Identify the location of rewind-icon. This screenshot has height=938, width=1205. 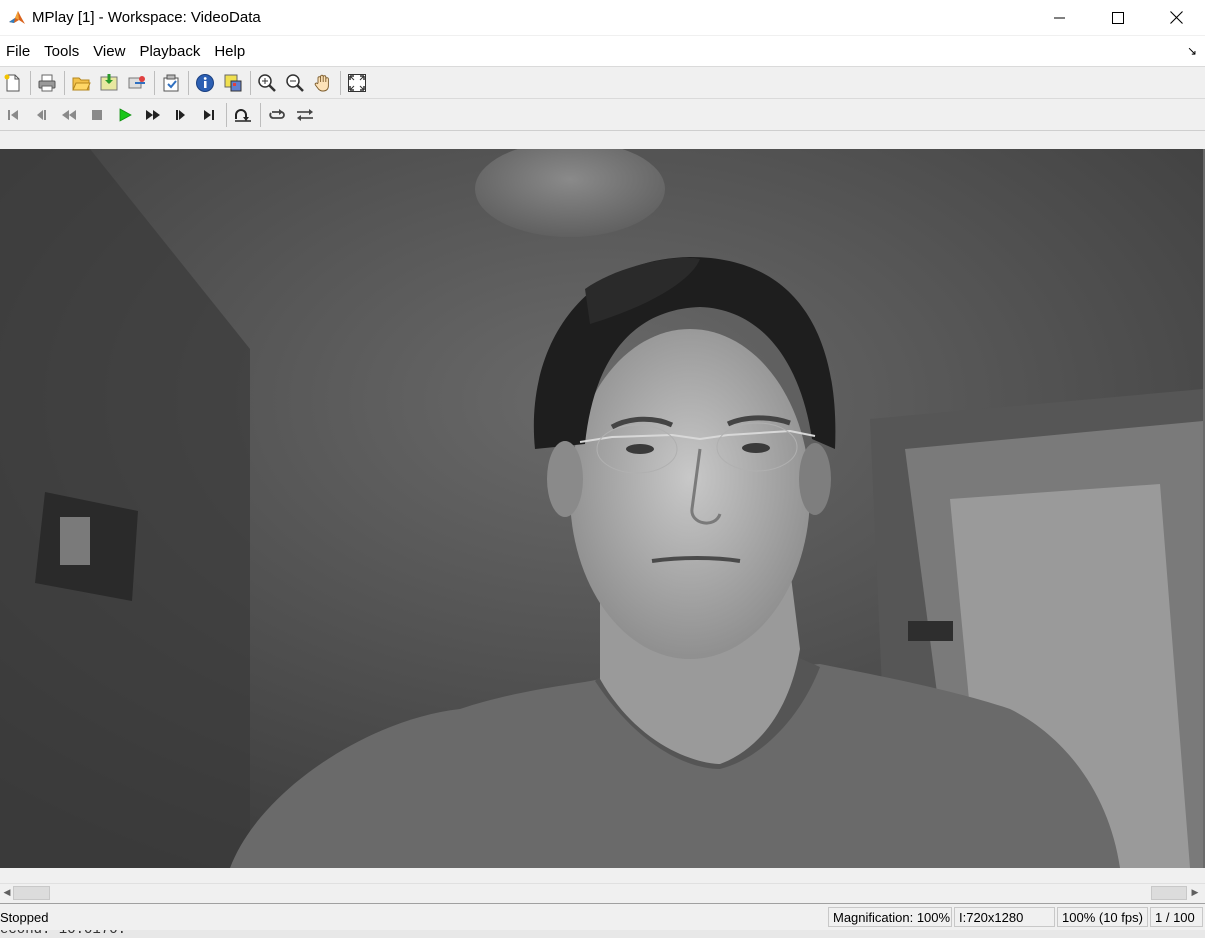
(69, 114).